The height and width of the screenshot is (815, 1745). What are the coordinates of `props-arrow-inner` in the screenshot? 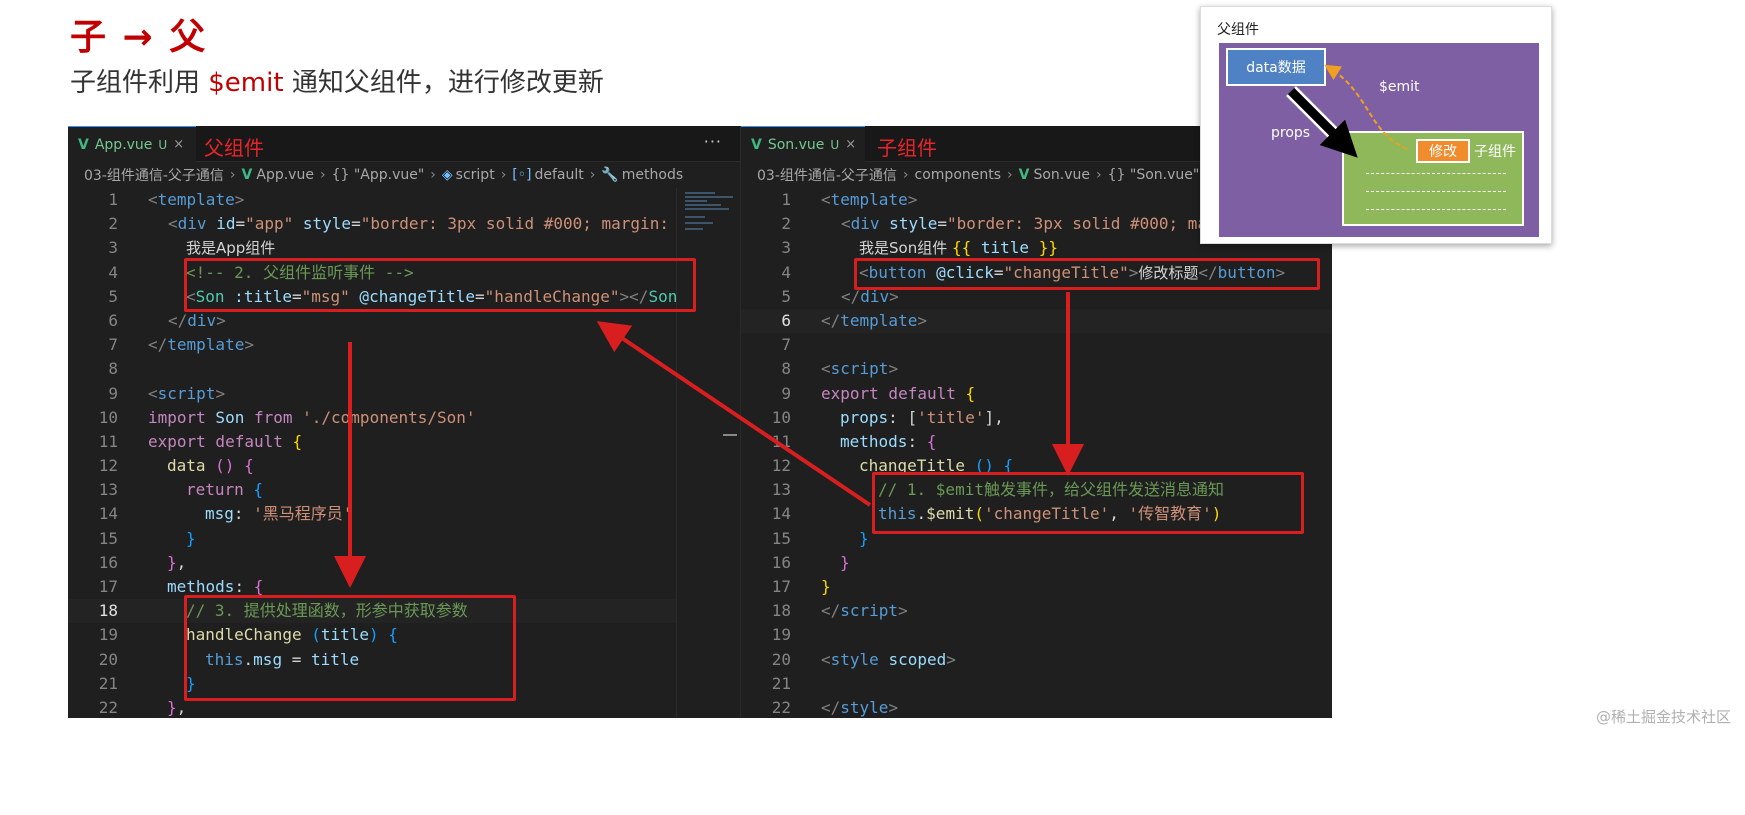 It's located at (1322, 122).